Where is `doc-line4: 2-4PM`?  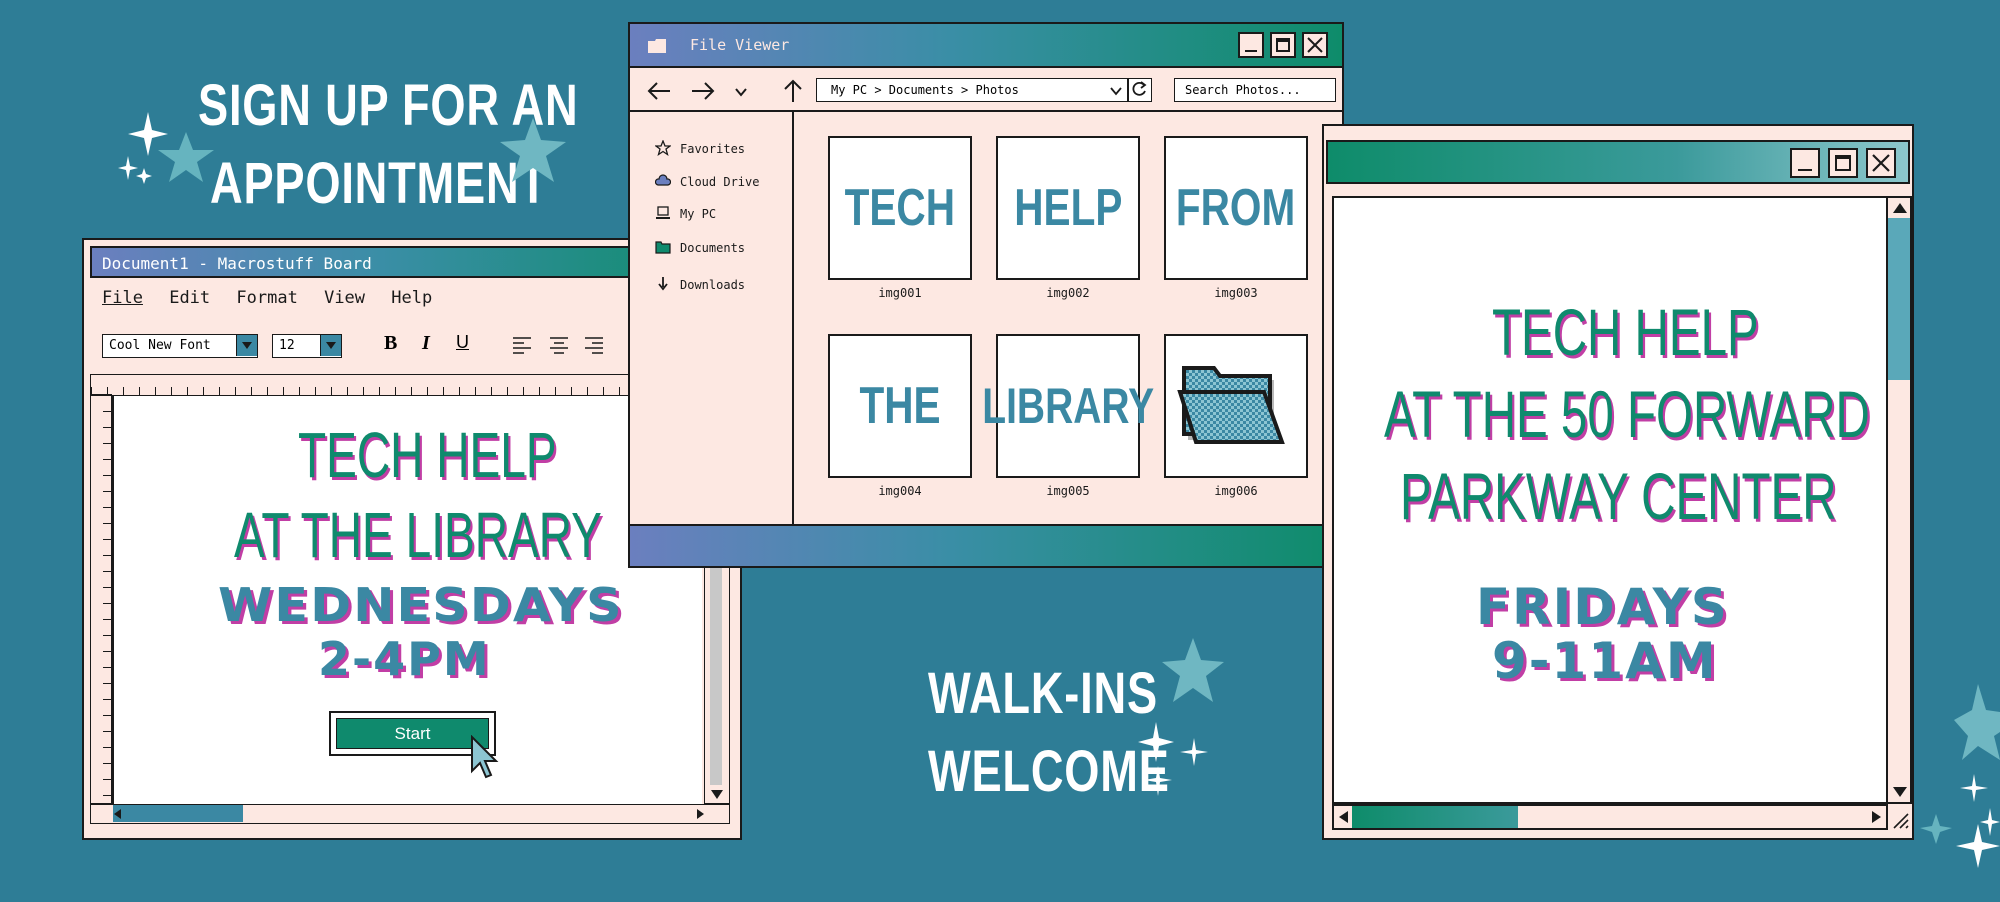
doc-line4: 2-4PM is located at coordinates (404, 659).